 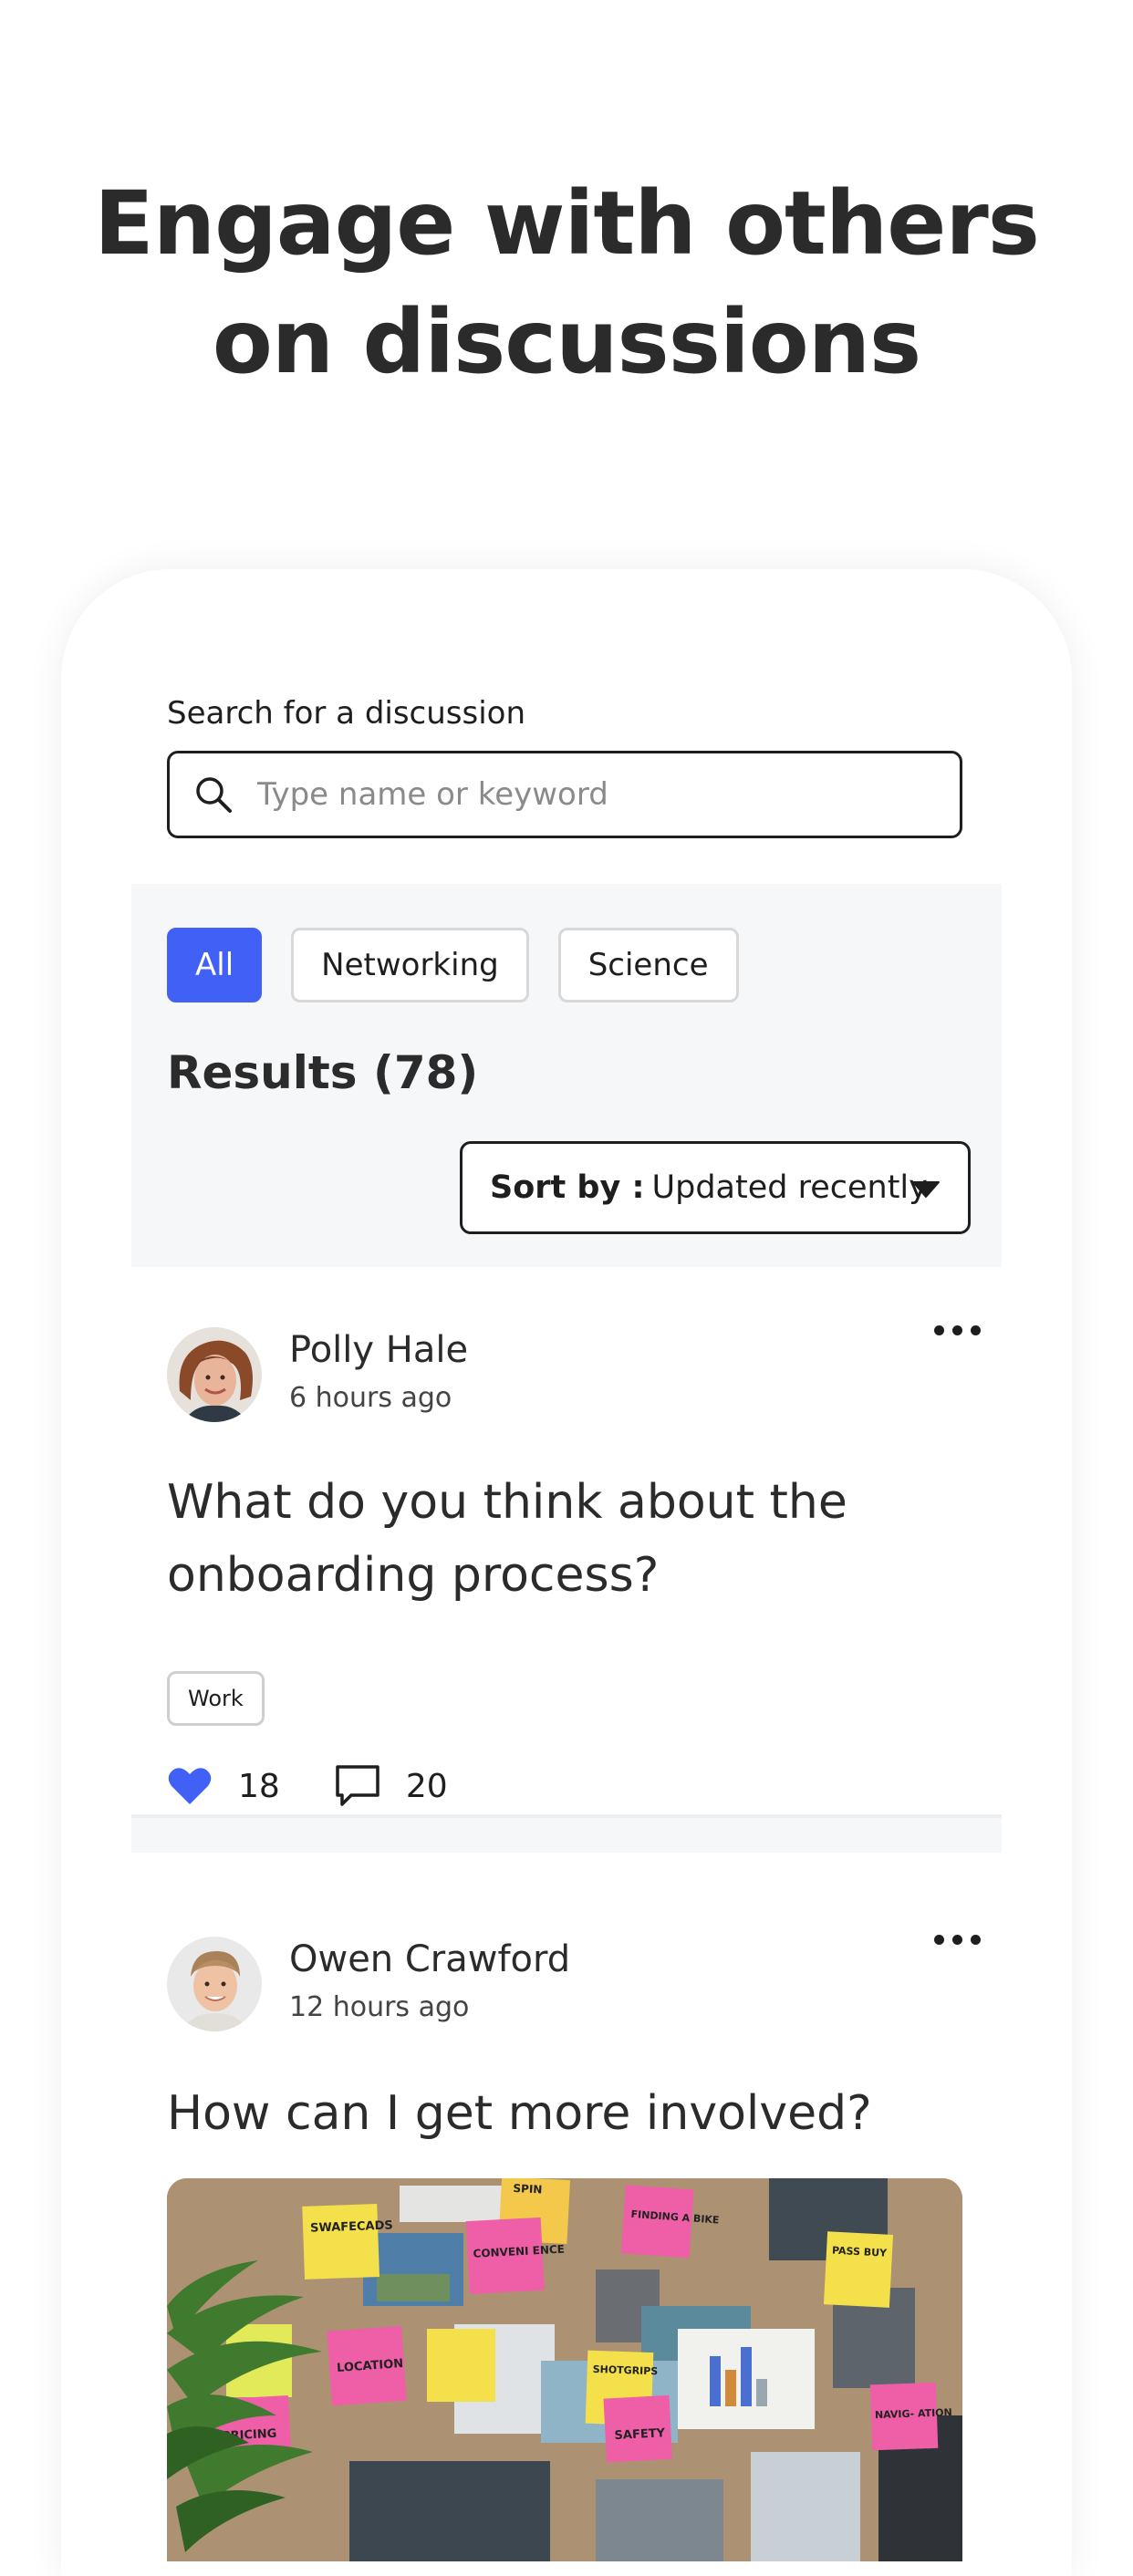 I want to click on sticky-note-text: SWAFECADS, so click(x=352, y=2226).